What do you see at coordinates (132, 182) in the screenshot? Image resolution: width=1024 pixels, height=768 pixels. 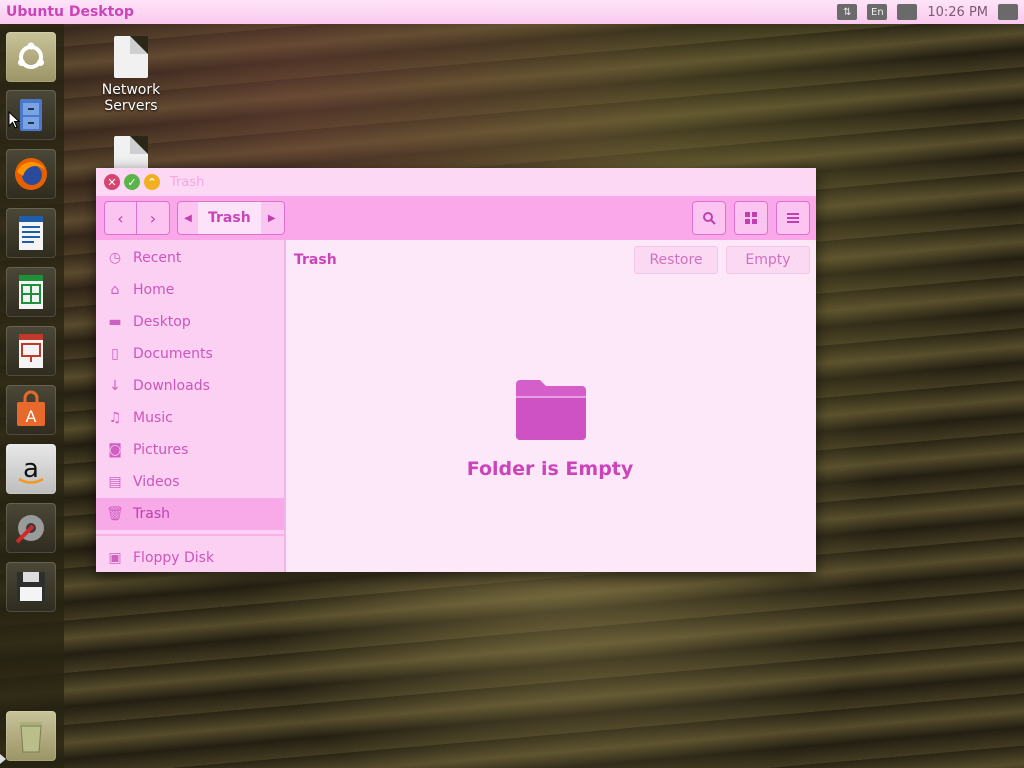 I see `minimize-icon: ✓` at bounding box center [132, 182].